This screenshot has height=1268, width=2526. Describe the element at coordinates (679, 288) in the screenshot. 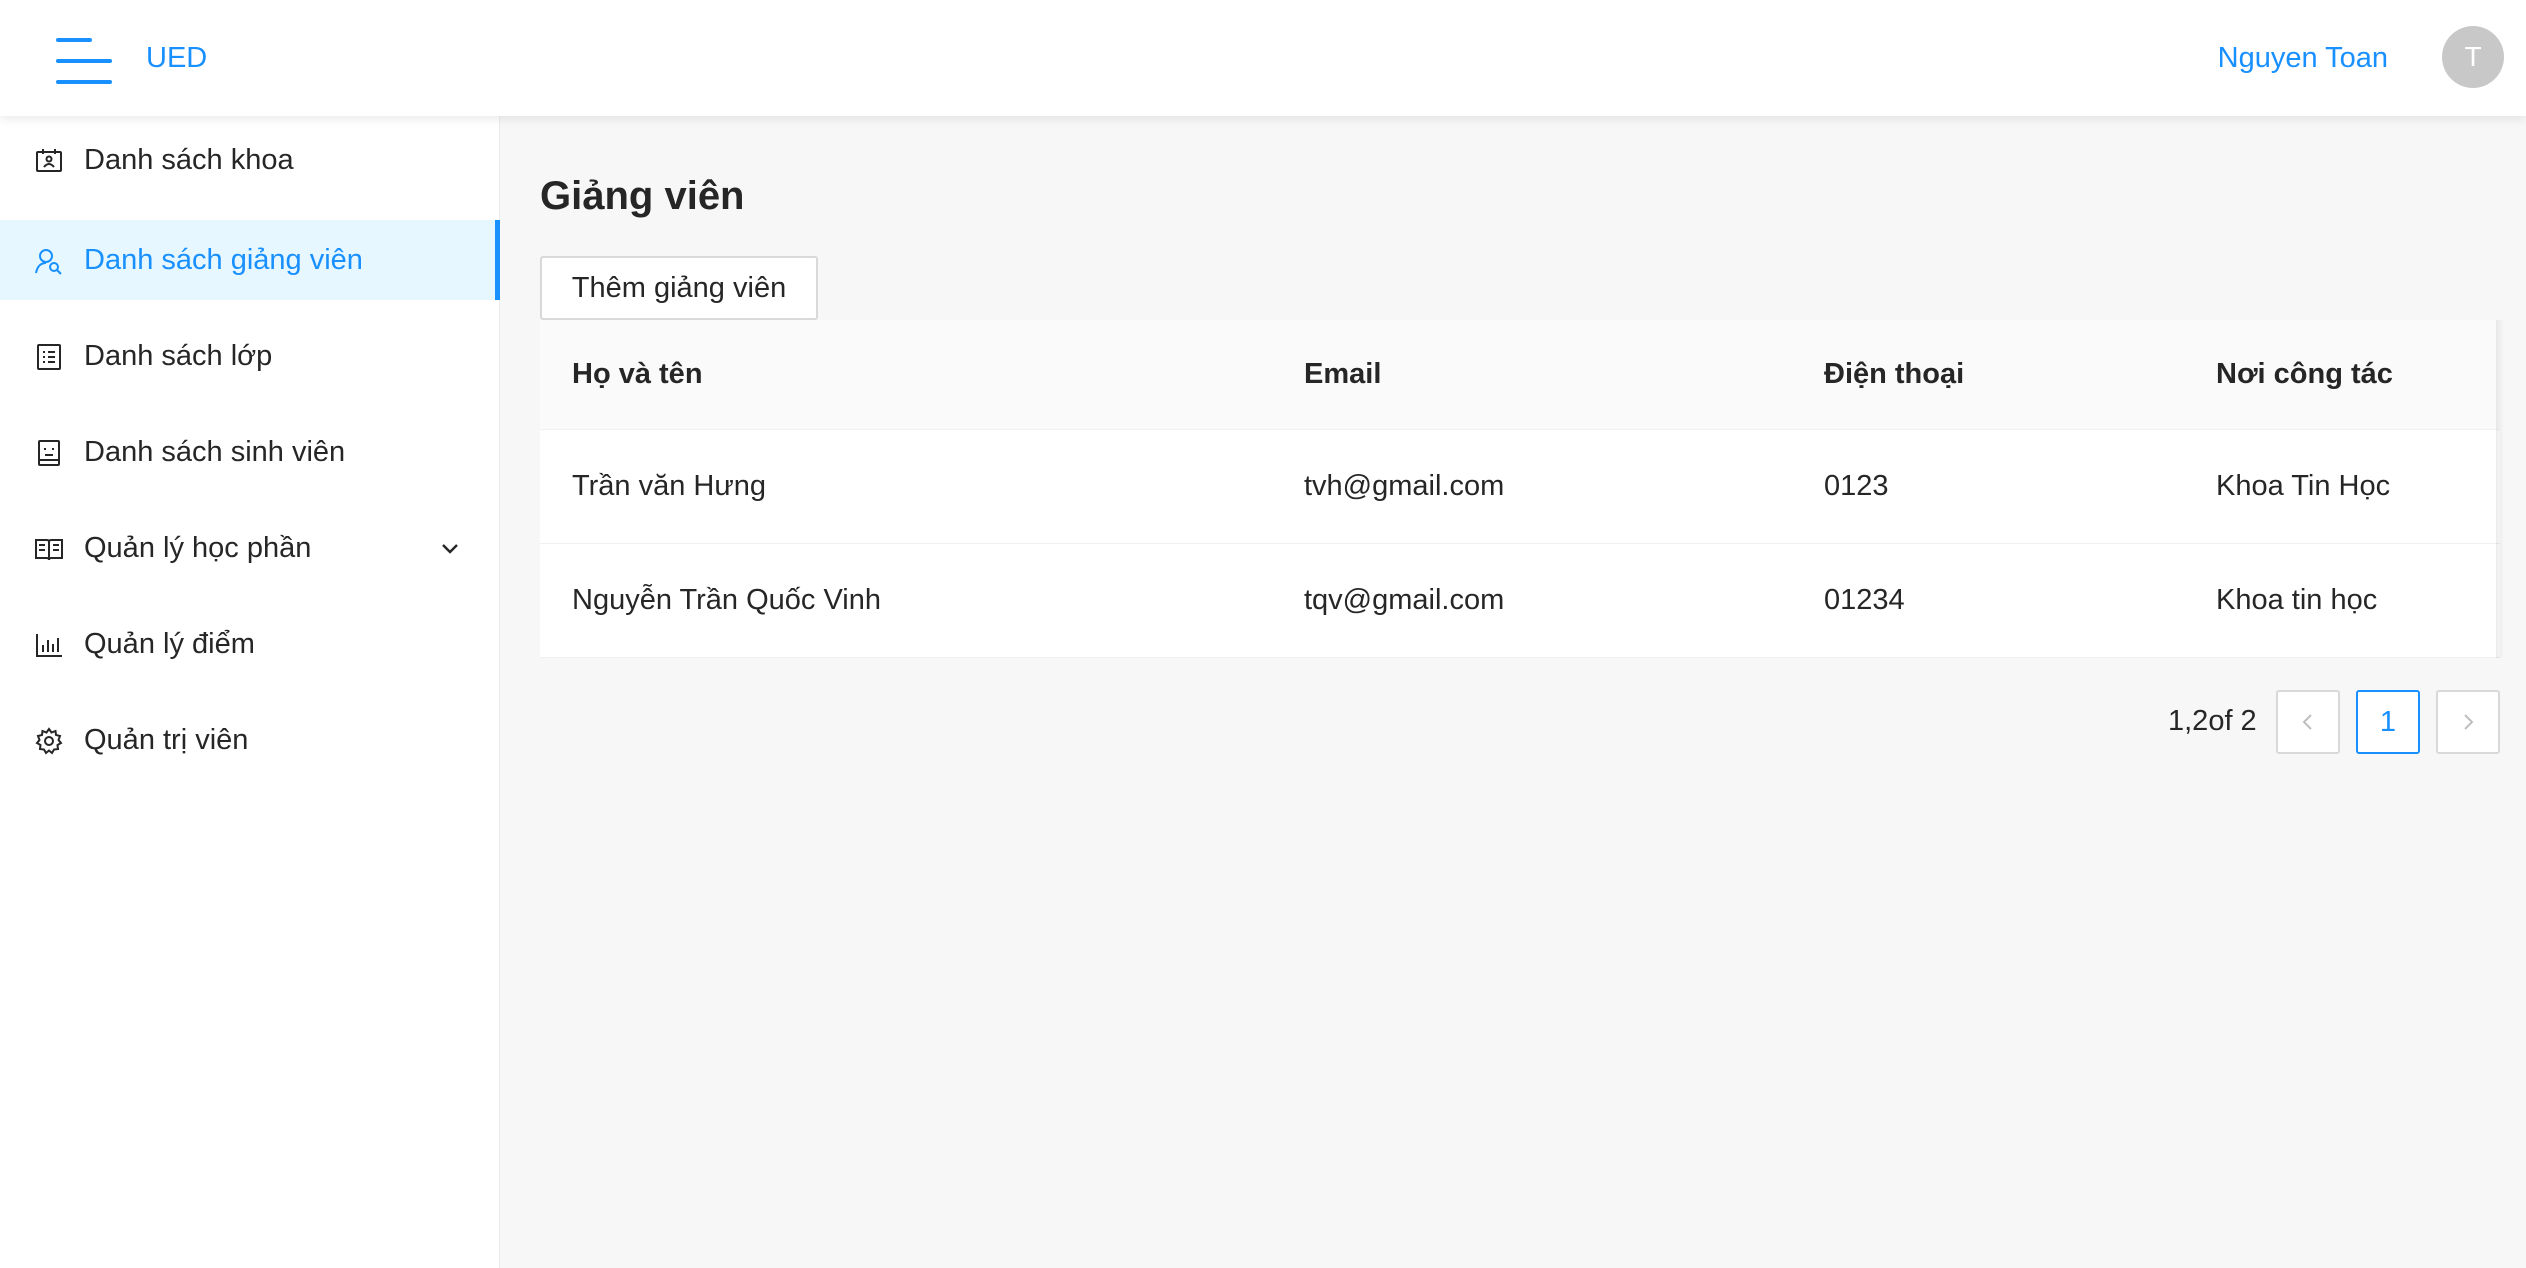

I see `add-lecturer-button: Thêm giảng viên` at that location.